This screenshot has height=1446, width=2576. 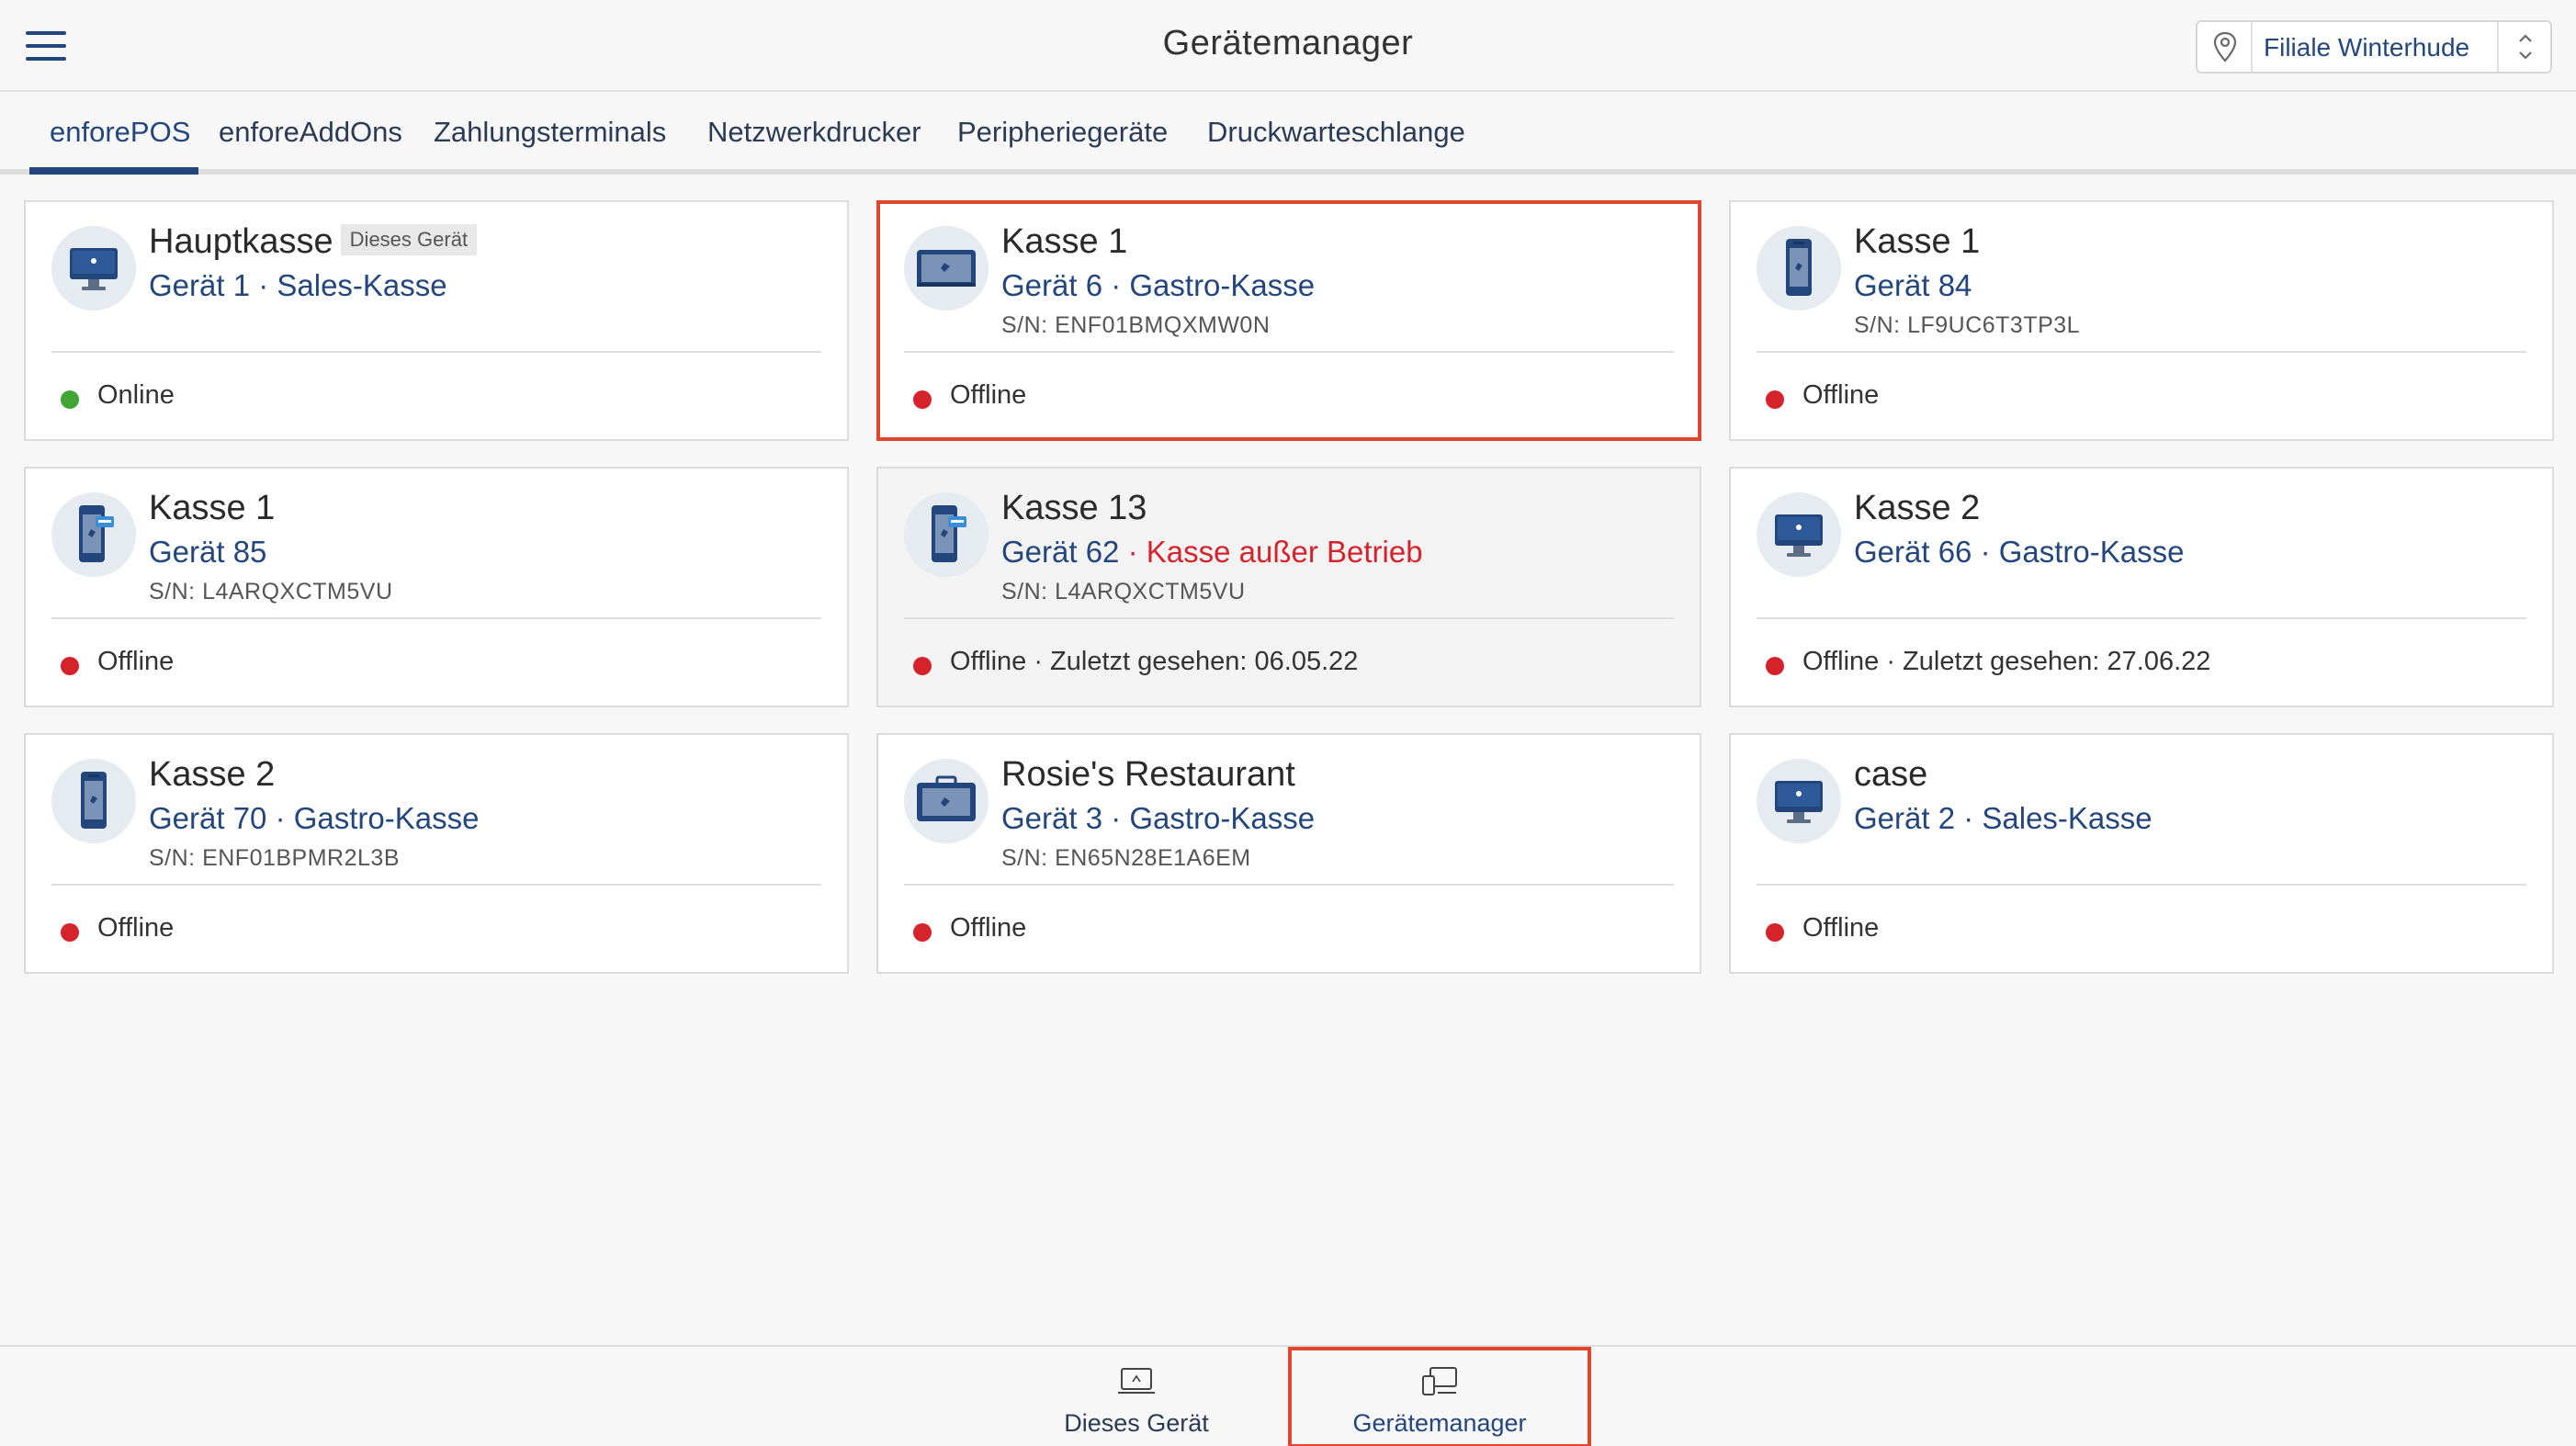 I want to click on device-subtitle: Gerät 1 · Sales-Kasse, so click(x=298, y=285).